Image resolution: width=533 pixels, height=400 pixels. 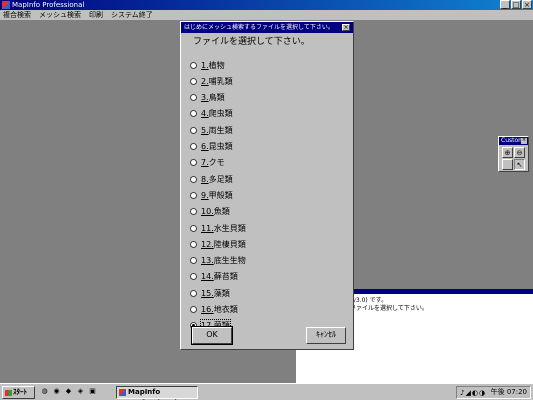 I want to click on file-option: 10.魚類, so click(x=210, y=212).